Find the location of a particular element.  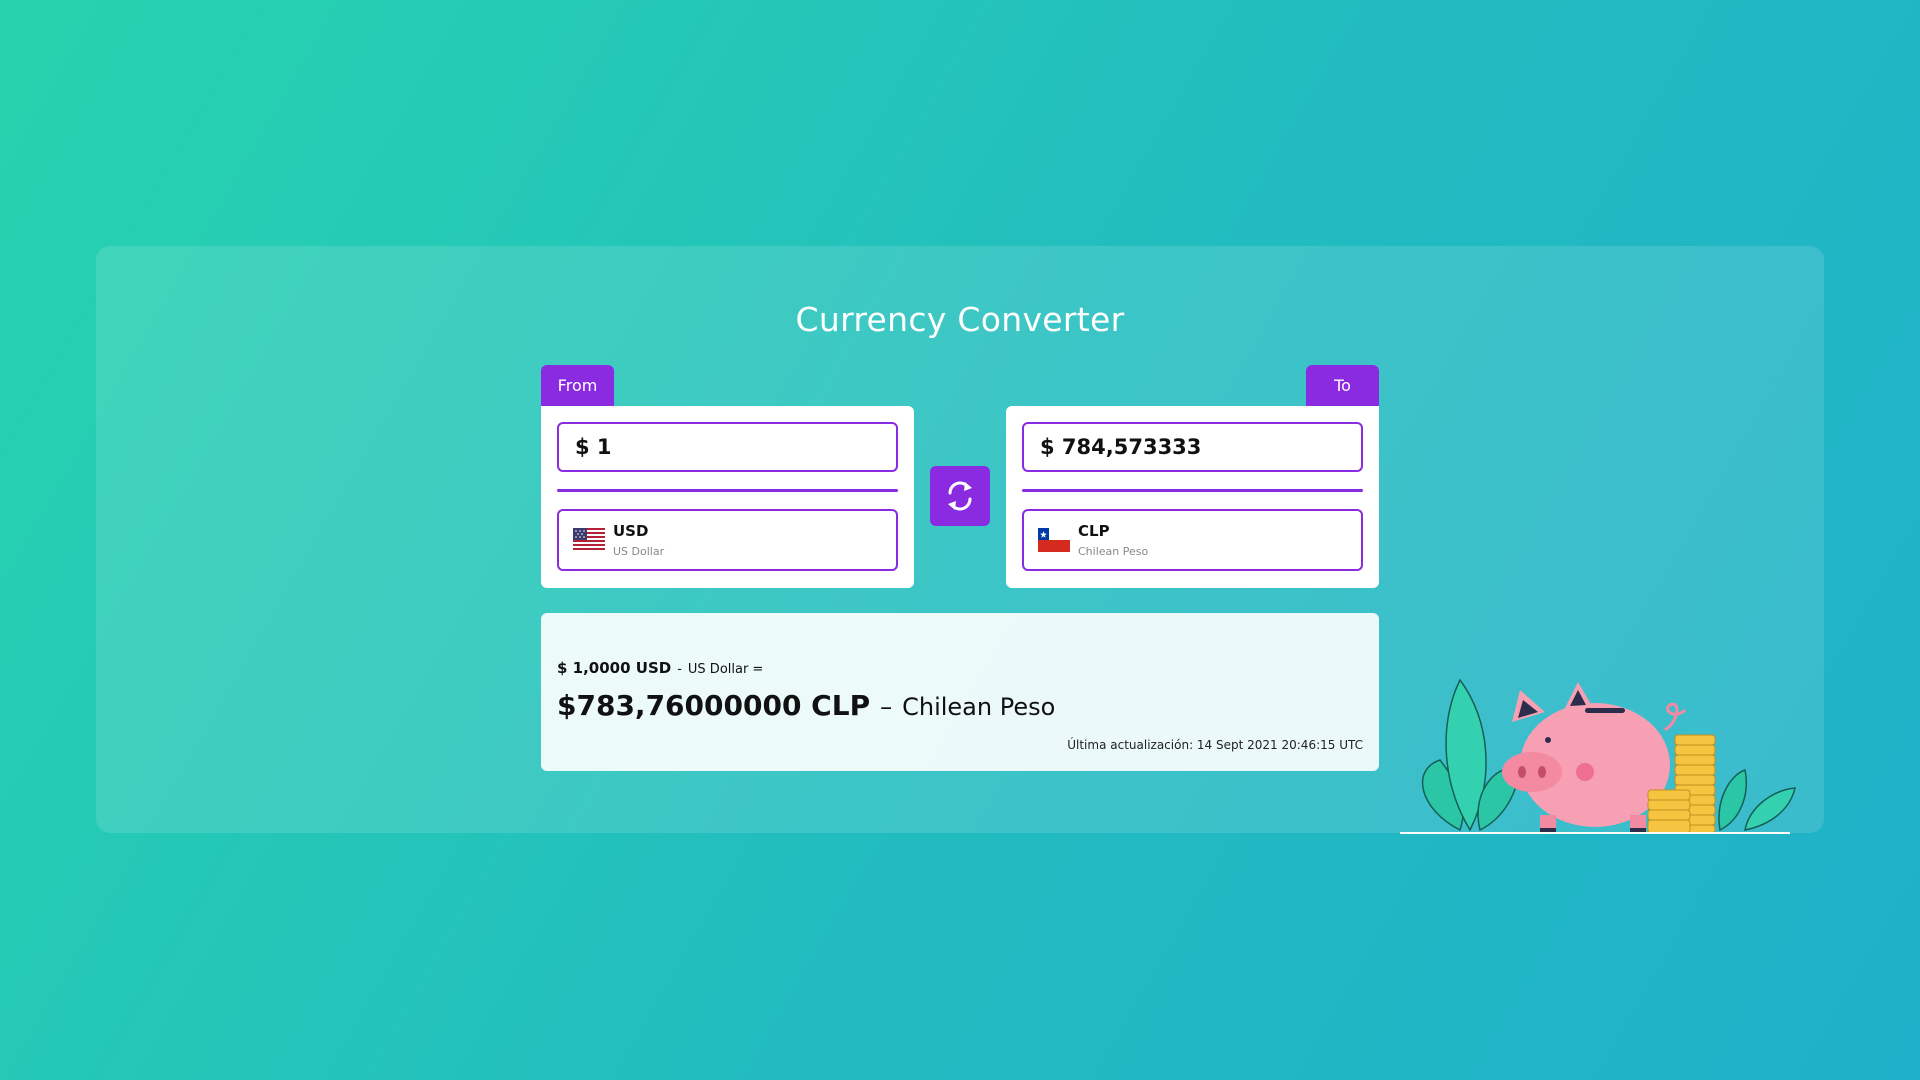

from-currency-name: US Dollar is located at coordinates (639, 551).